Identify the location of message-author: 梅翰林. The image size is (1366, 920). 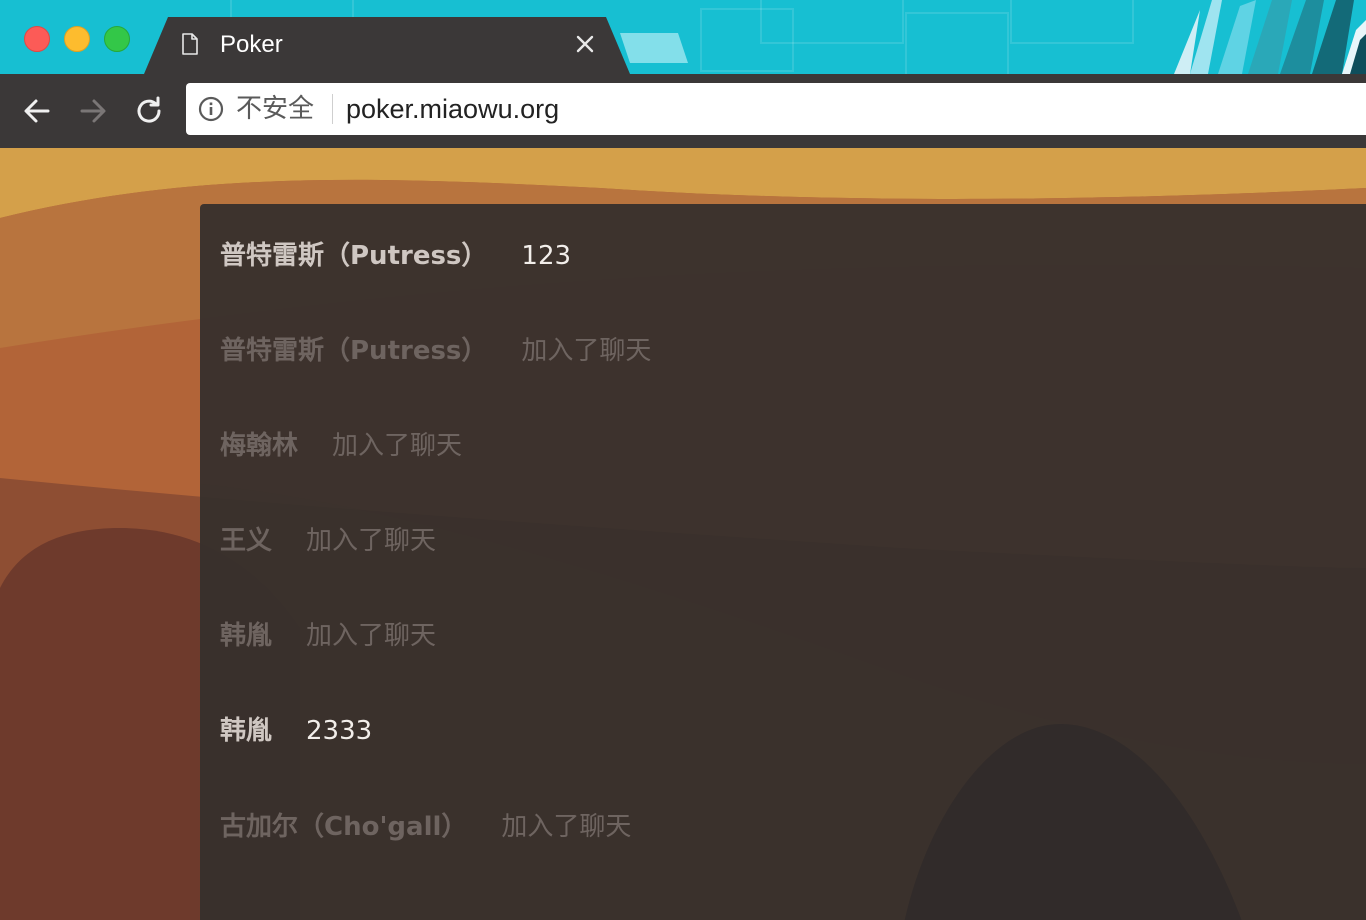
(259, 446).